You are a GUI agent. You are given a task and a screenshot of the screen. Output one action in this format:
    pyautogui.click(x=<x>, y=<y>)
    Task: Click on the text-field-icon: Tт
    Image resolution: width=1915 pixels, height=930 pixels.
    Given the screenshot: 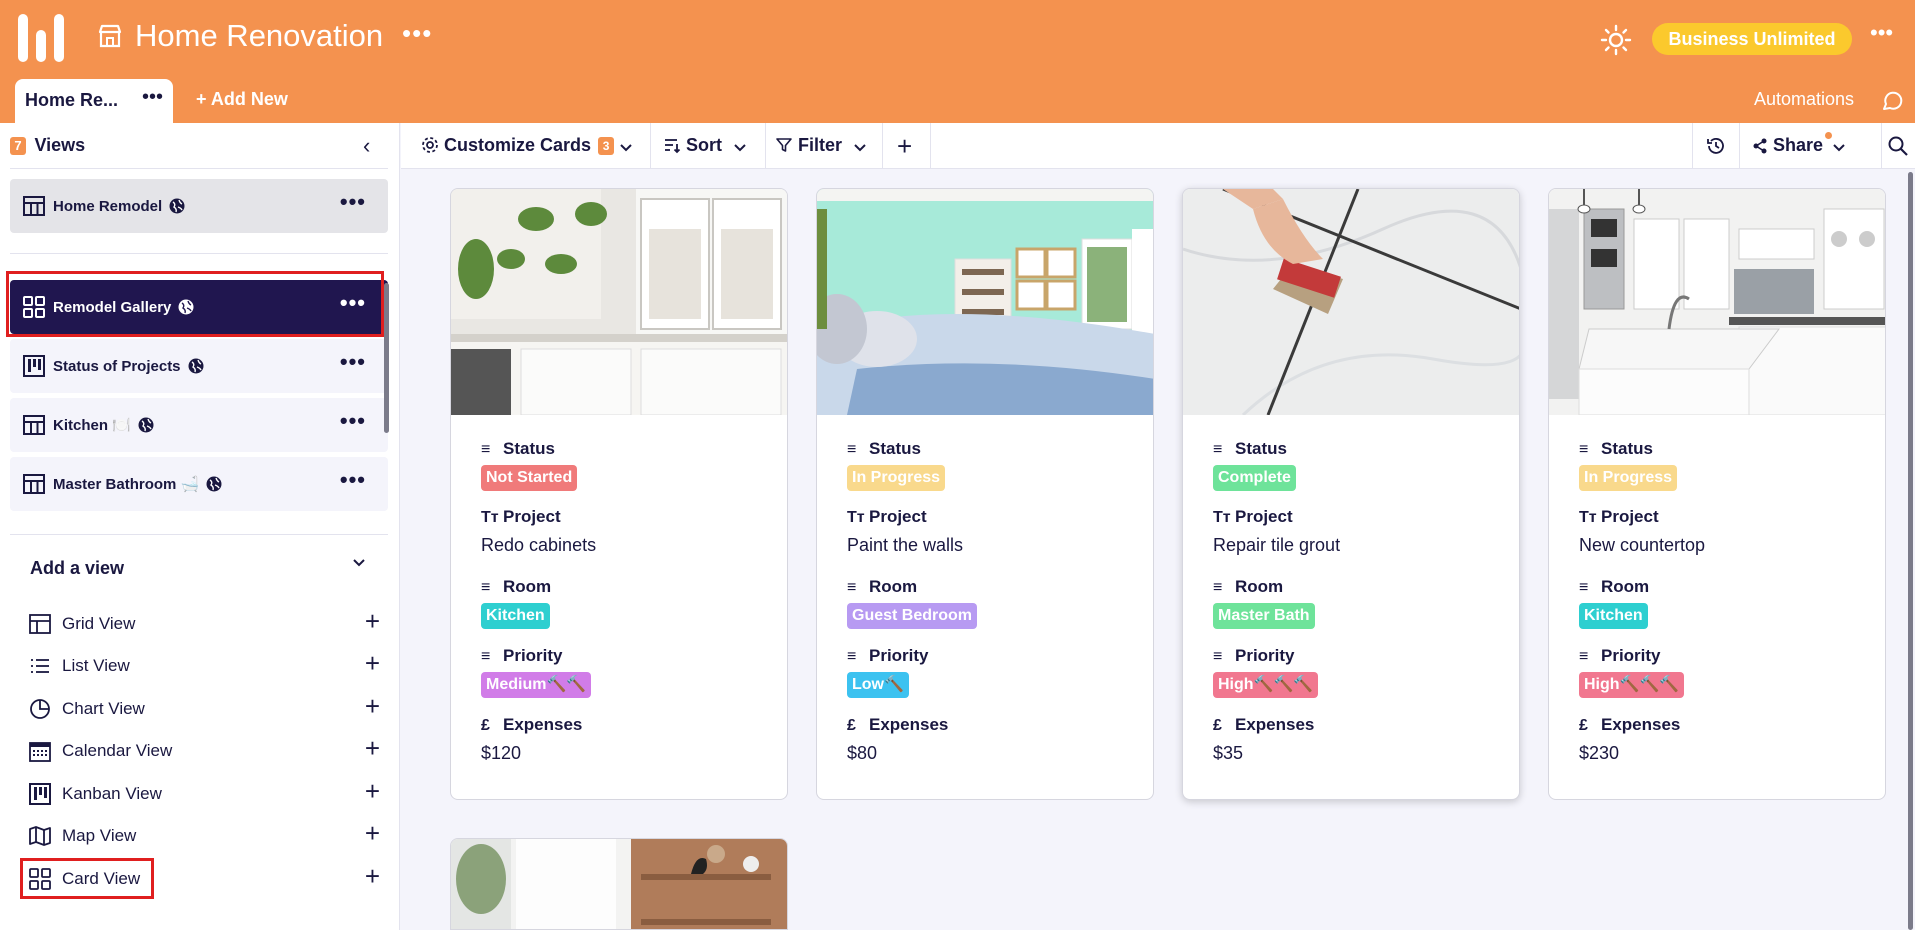 What is the action you would take?
    pyautogui.click(x=1588, y=517)
    